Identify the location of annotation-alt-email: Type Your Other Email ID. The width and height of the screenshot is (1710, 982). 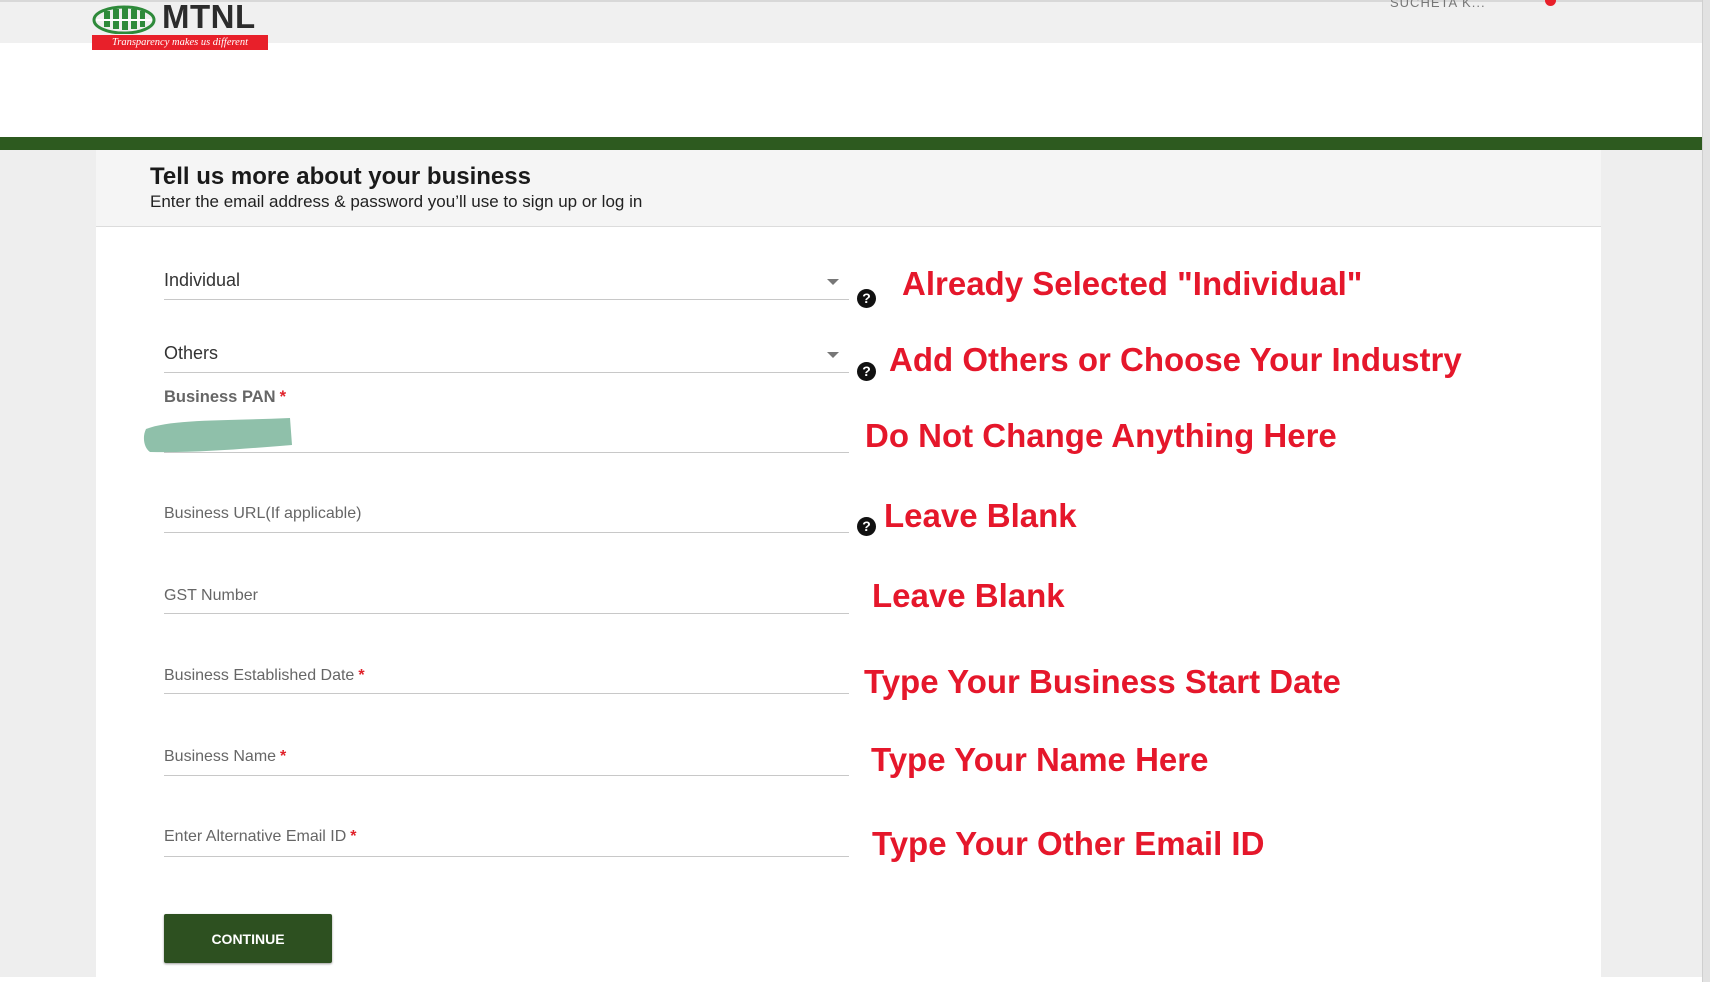
(1068, 843).